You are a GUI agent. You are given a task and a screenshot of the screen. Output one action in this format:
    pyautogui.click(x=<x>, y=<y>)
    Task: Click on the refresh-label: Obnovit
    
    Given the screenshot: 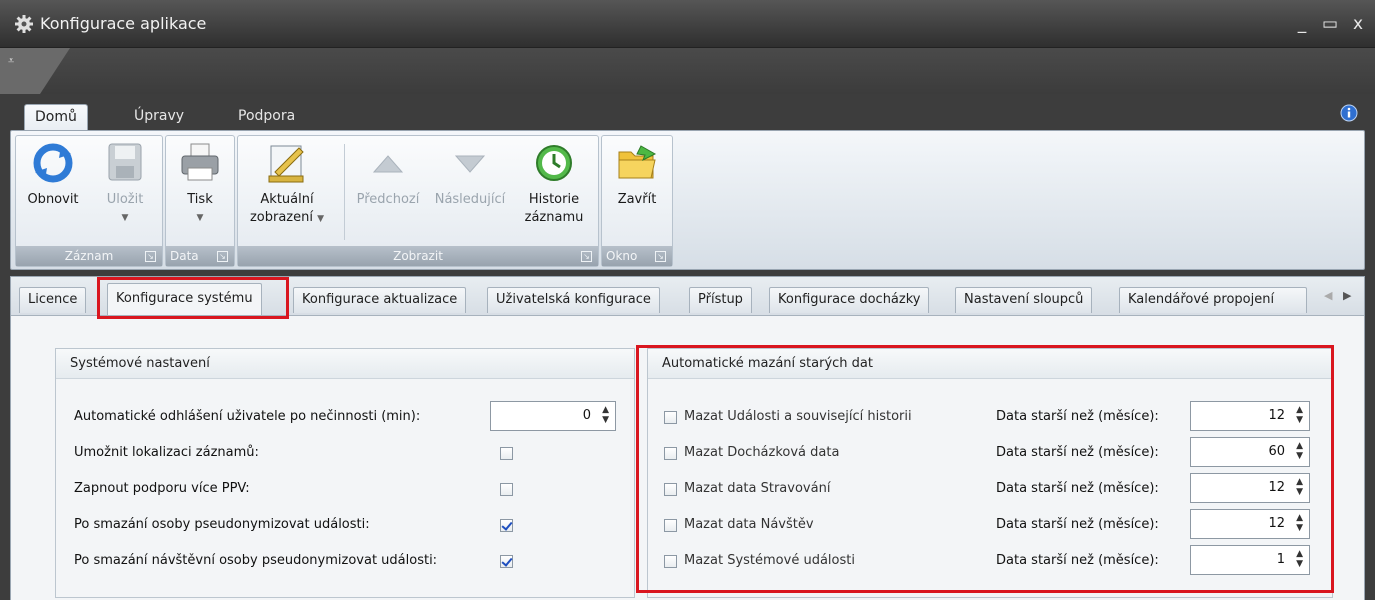 What is the action you would take?
    pyautogui.click(x=53, y=199)
    